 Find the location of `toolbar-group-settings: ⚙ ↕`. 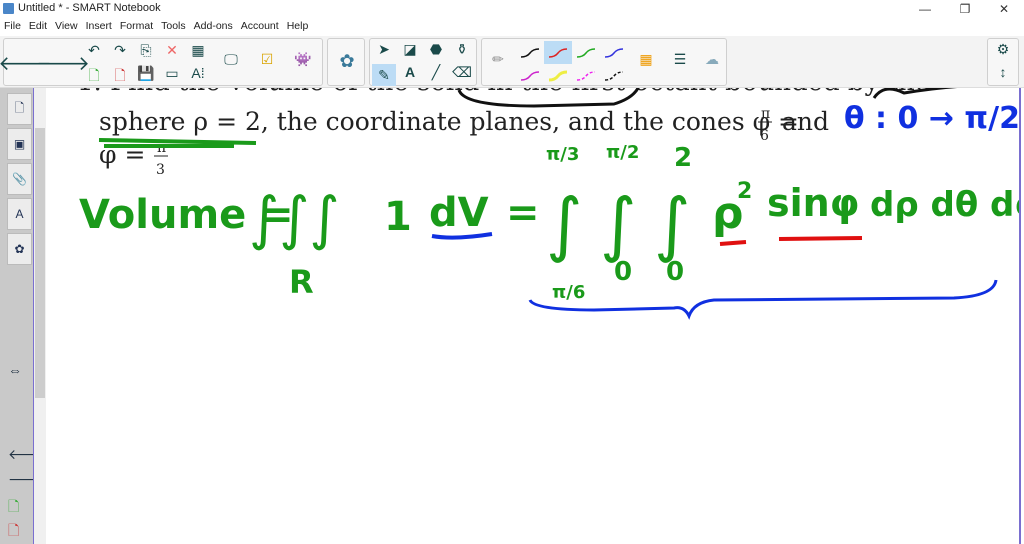

toolbar-group-settings: ⚙ ↕ is located at coordinates (1003, 62).